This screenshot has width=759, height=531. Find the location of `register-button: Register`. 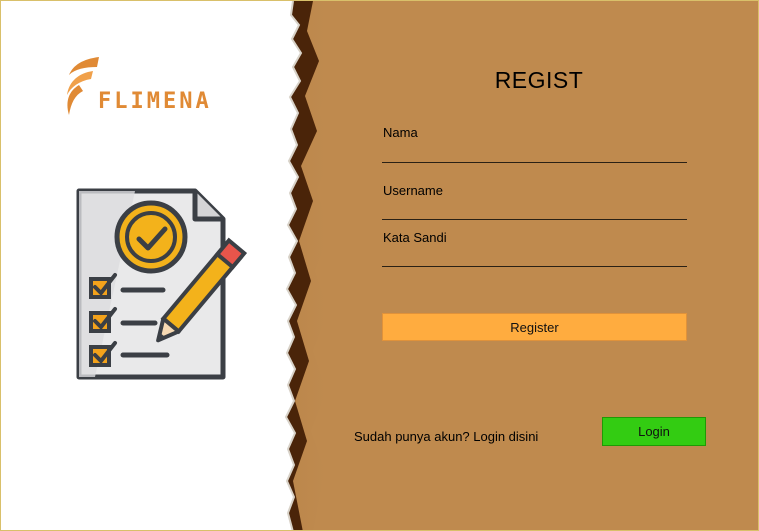

register-button: Register is located at coordinates (534, 327).